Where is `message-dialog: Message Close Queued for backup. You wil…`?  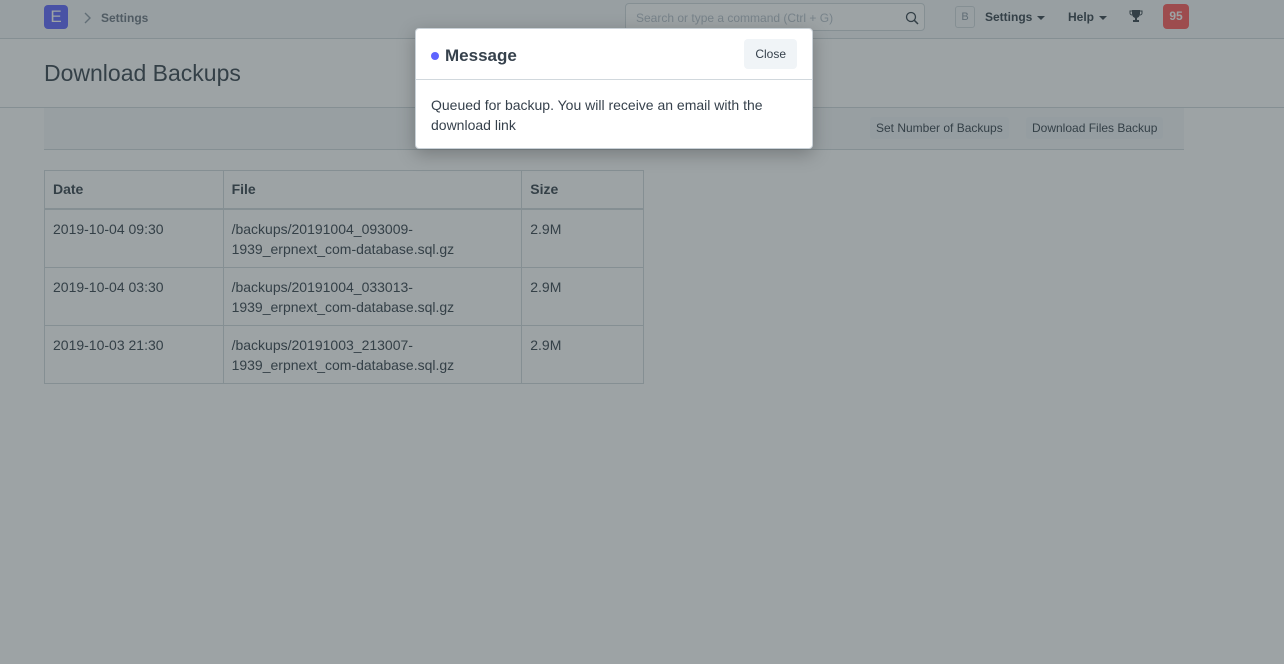 message-dialog: Message Close Queued for backup. You wil… is located at coordinates (614, 88).